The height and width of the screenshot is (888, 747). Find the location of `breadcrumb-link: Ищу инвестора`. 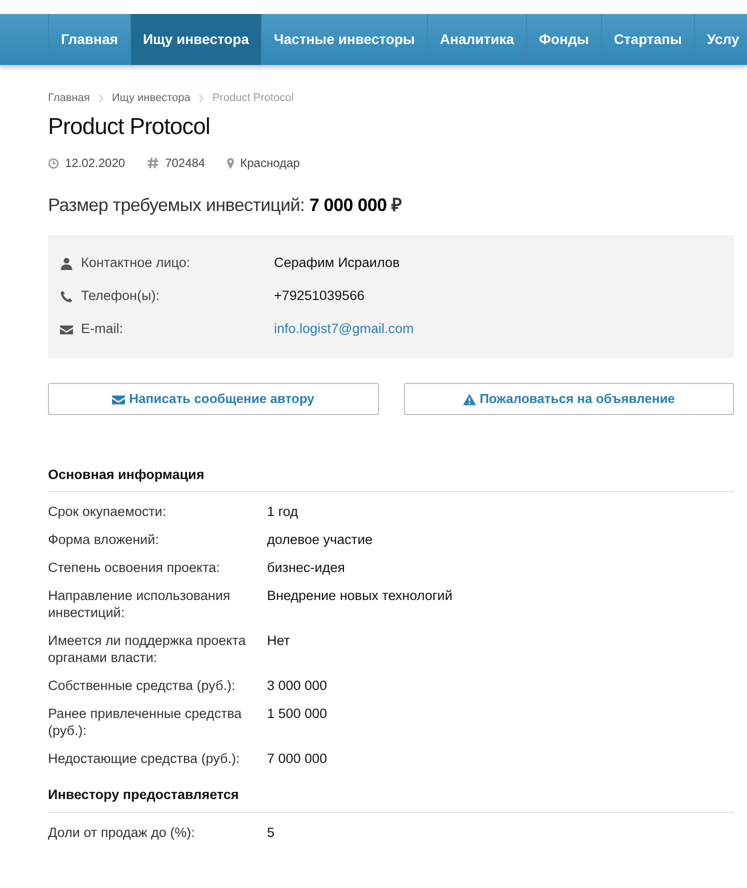

breadcrumb-link: Ищу инвестора is located at coordinates (151, 98).